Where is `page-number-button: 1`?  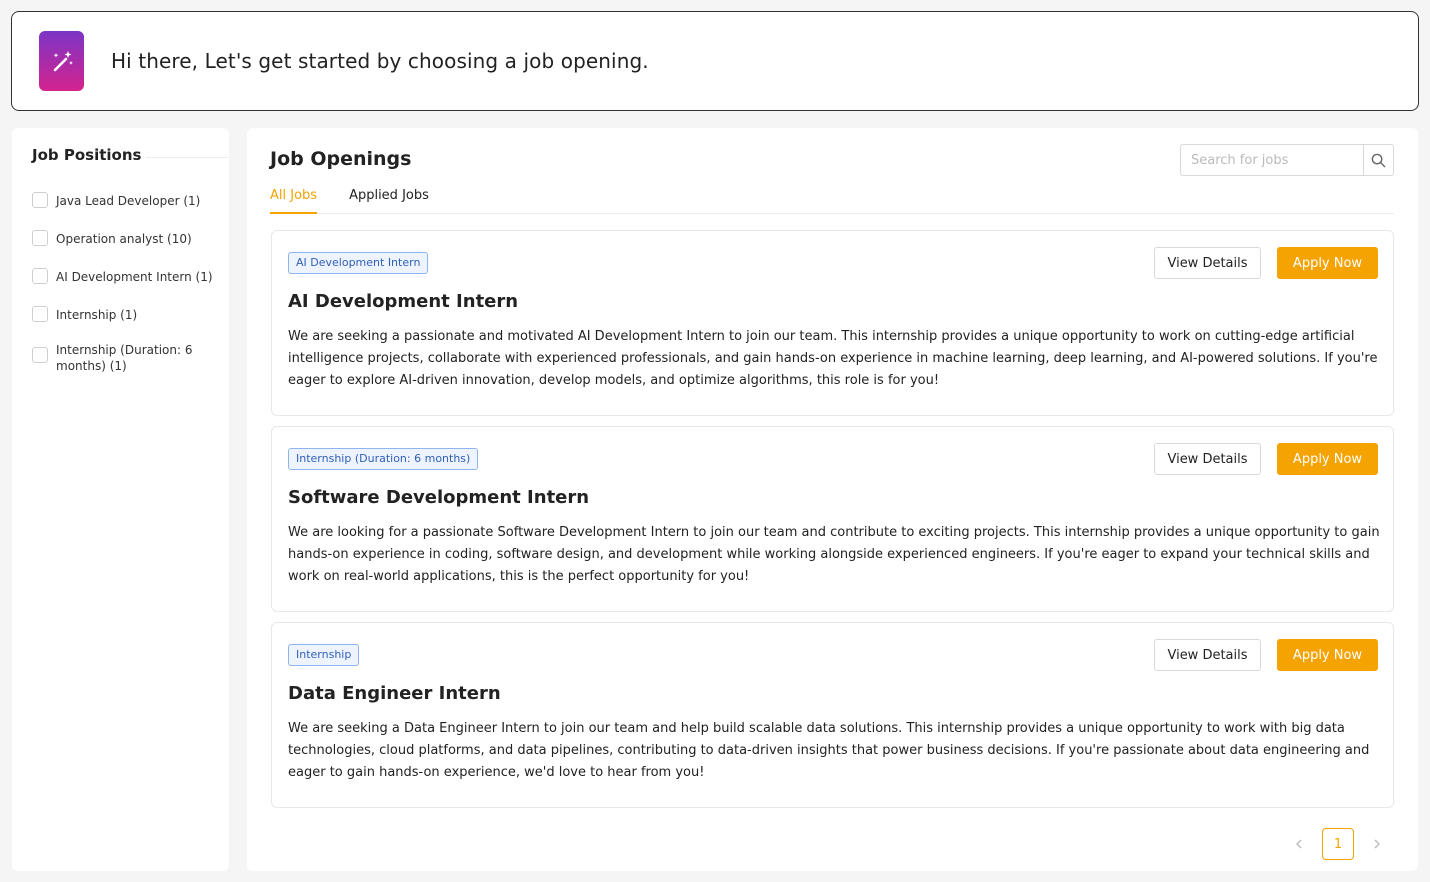
page-number-button: 1 is located at coordinates (1338, 844).